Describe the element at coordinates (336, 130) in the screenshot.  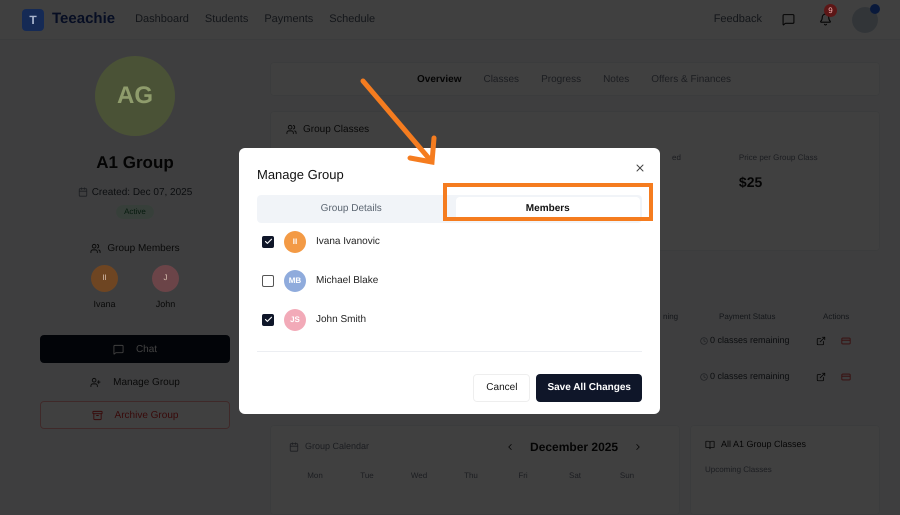
I see `card-title: Group Classes` at that location.